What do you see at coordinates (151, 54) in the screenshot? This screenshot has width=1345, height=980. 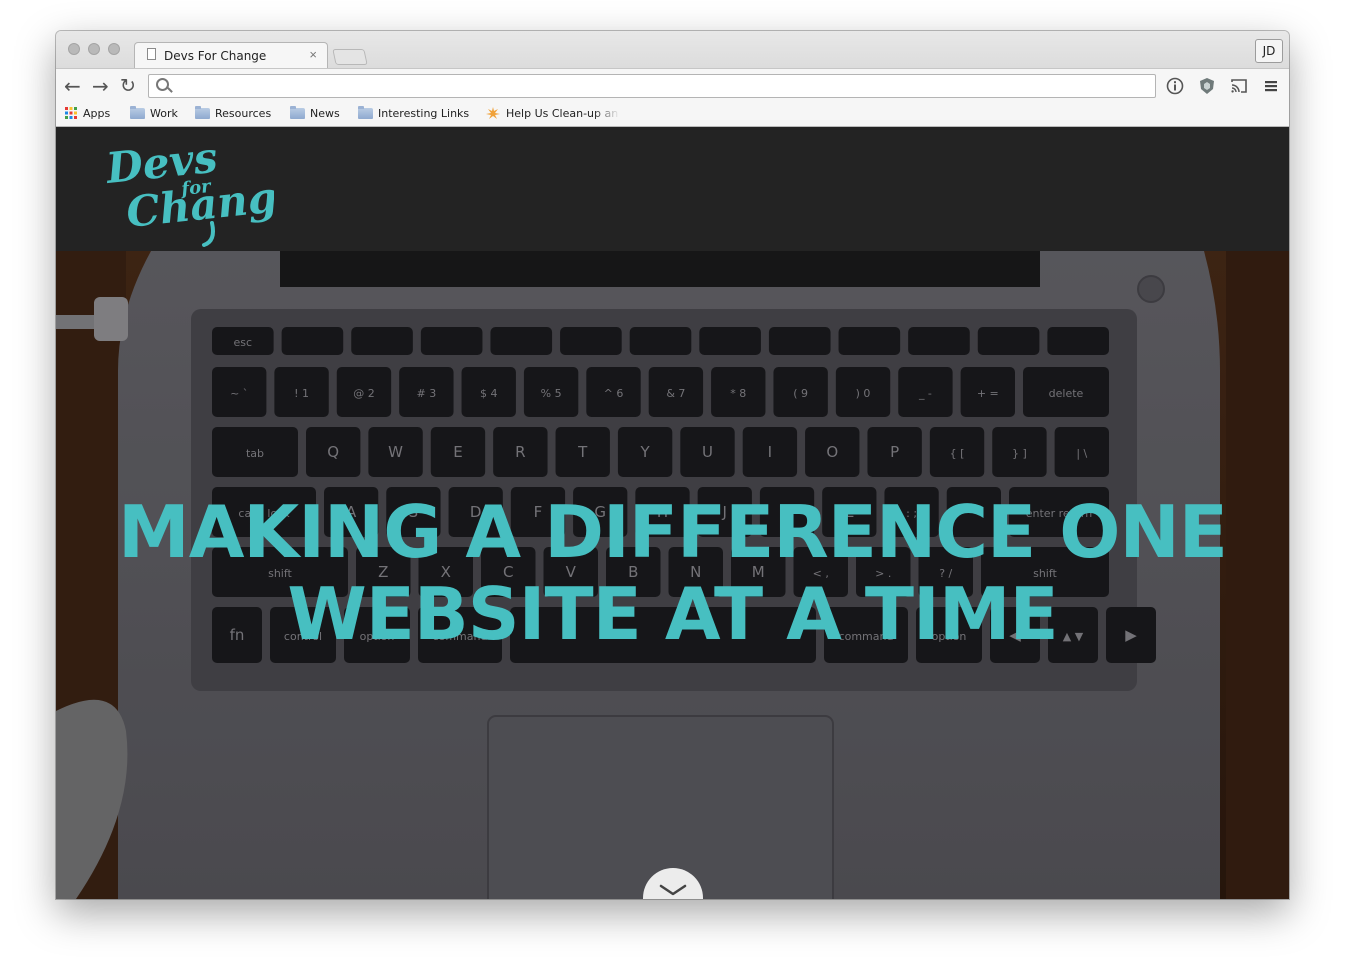 I see `page-icon` at bounding box center [151, 54].